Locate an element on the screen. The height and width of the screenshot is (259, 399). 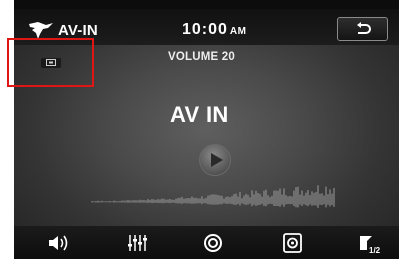
equalizer-icon is located at coordinates (137, 243).